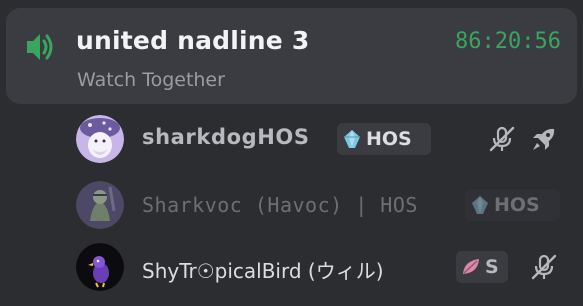  Describe the element at coordinates (193, 40) in the screenshot. I see `channel-name: united nadline 3` at that location.